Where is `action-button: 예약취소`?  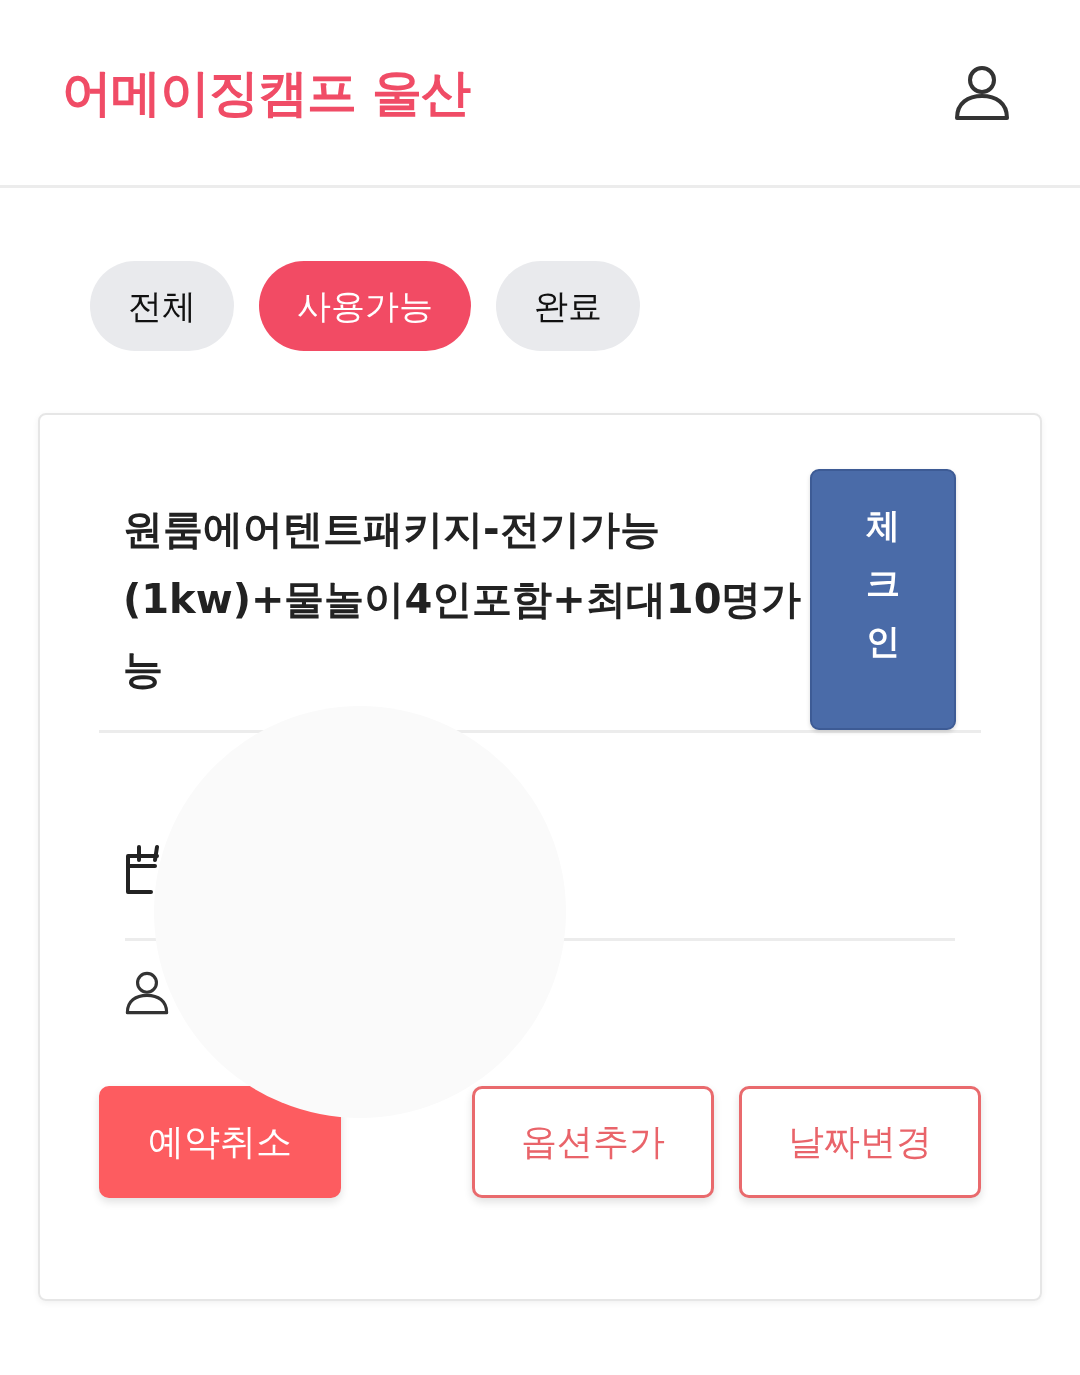 action-button: 예약취소 is located at coordinates (220, 1142).